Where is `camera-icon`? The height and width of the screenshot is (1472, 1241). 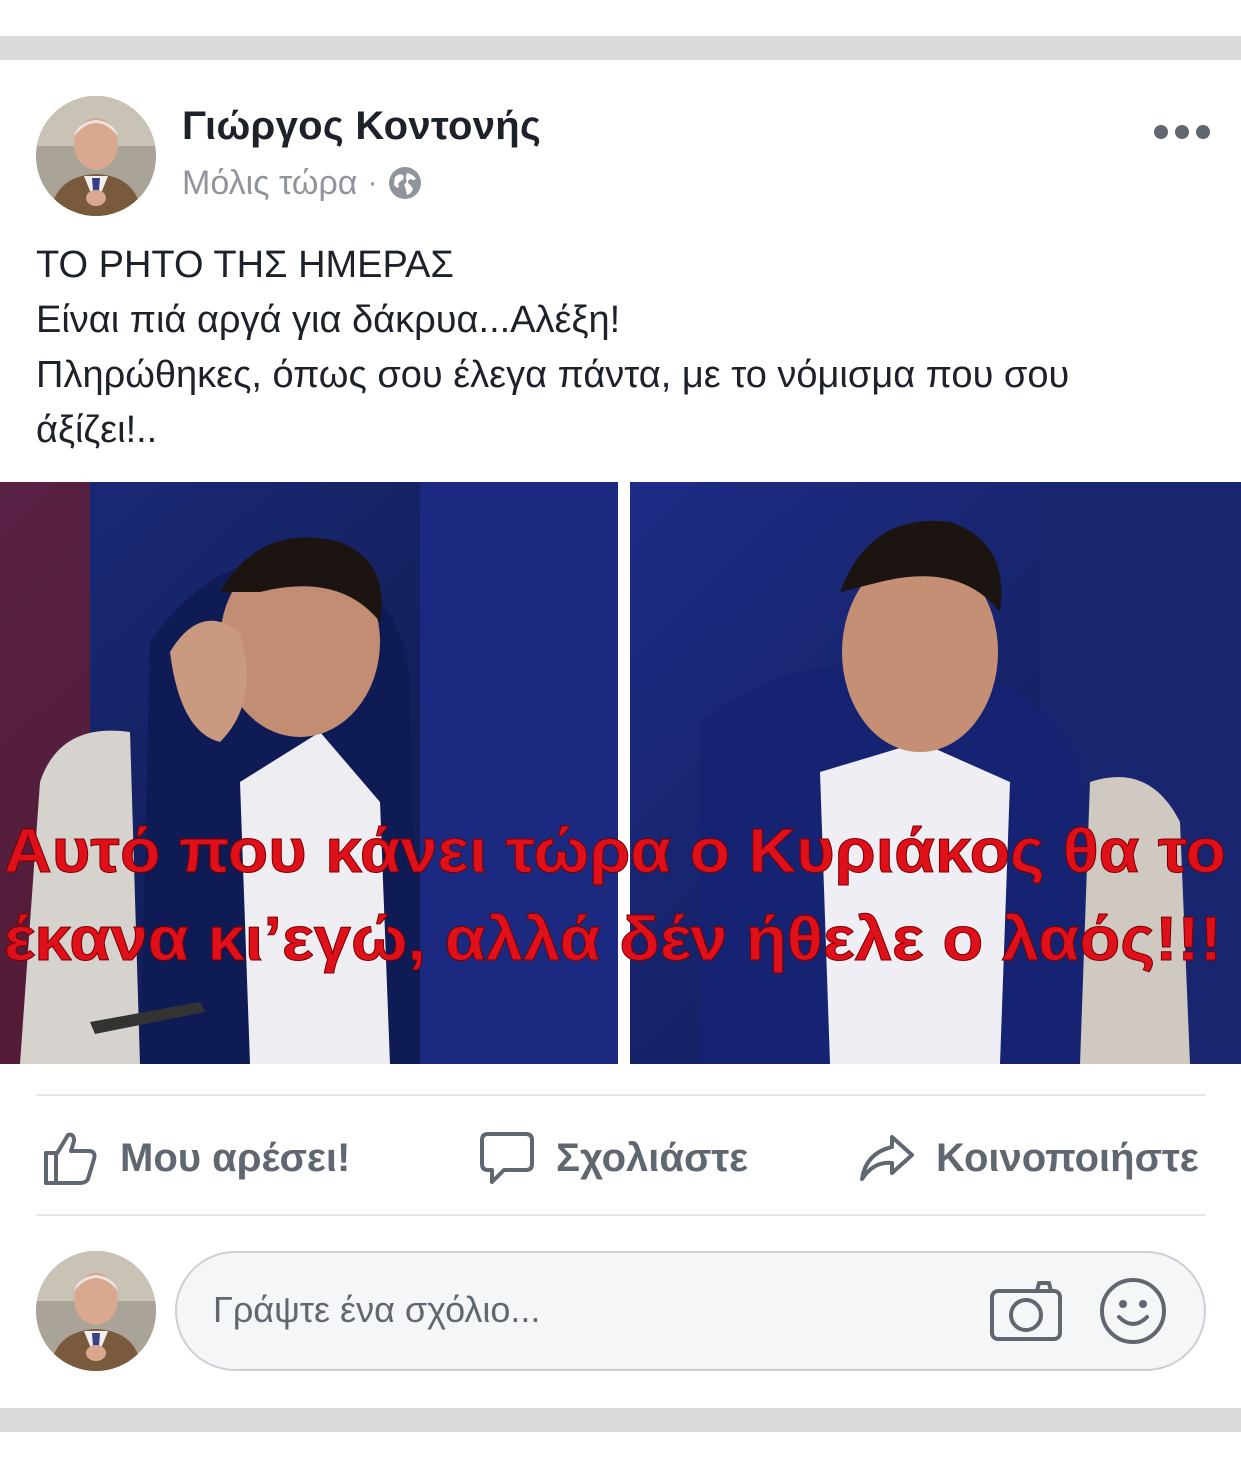
camera-icon is located at coordinates (1026, 1310).